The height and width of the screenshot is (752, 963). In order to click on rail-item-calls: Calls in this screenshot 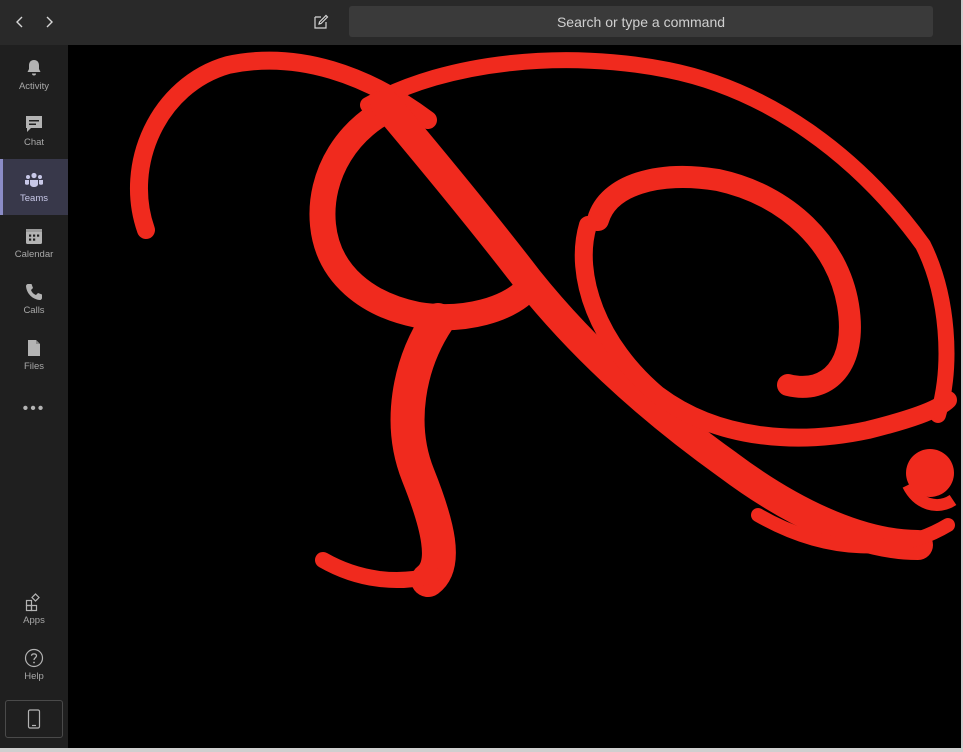, I will do `click(34, 299)`.